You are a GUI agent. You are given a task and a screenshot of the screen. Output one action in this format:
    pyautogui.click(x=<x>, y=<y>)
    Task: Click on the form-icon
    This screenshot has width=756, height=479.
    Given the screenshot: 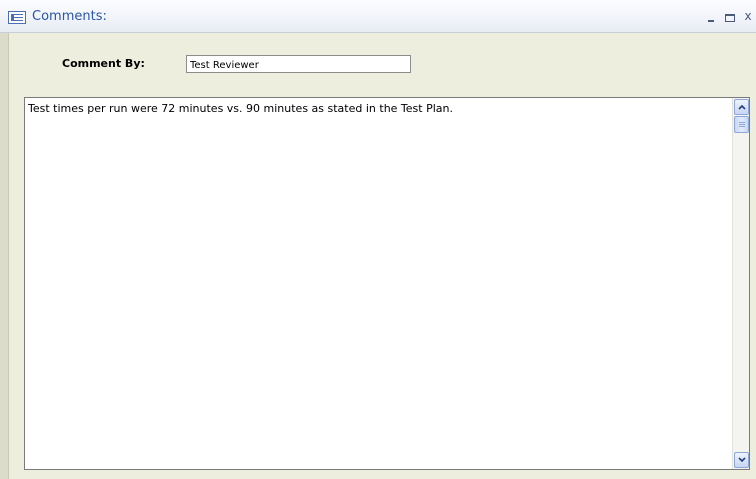 What is the action you would take?
    pyautogui.click(x=17, y=17)
    